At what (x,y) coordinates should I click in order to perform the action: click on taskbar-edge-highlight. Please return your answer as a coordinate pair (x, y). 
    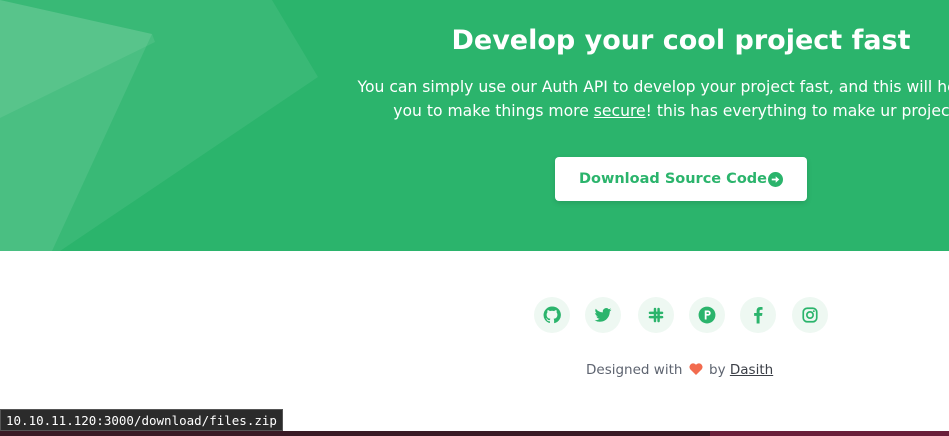
    Looking at the image, I should click on (829, 433).